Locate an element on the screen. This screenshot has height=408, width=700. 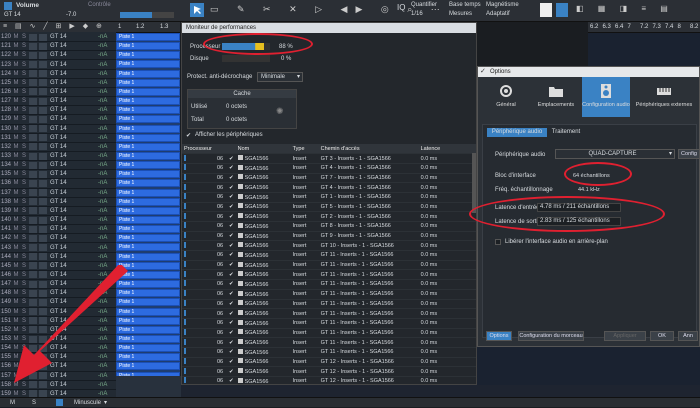
autoscroll-button is located at coordinates (562, 10).